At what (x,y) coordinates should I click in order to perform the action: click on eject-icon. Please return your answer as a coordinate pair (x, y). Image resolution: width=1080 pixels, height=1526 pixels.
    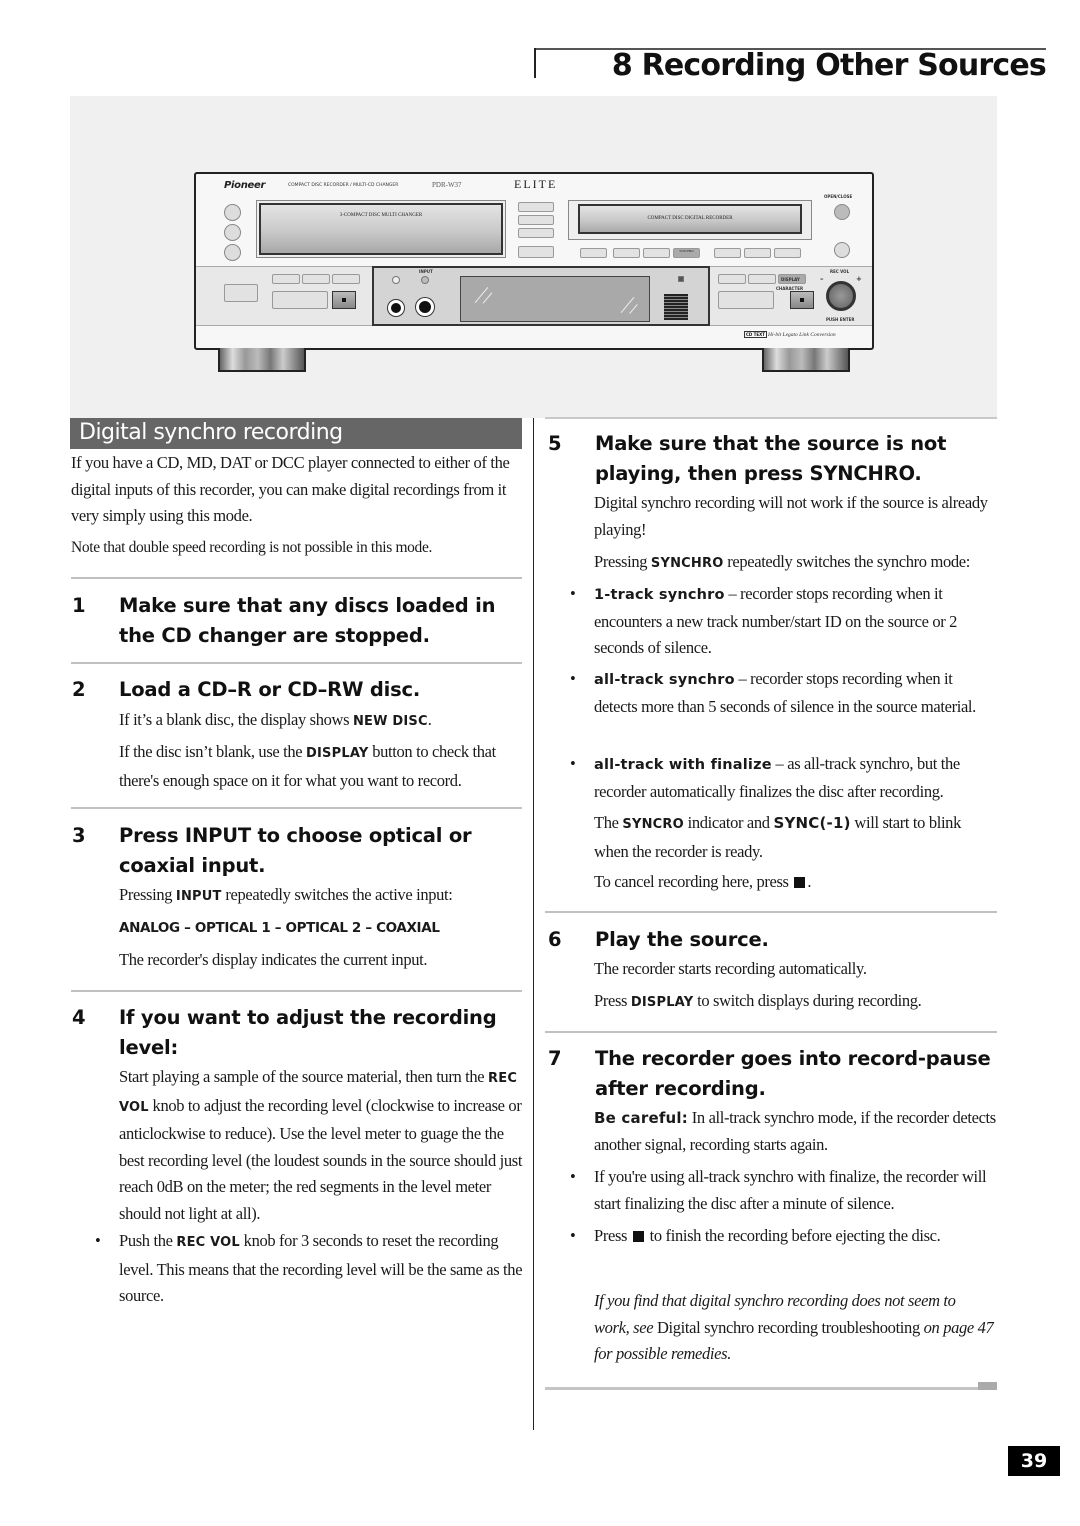
    Looking at the image, I should click on (842, 212).